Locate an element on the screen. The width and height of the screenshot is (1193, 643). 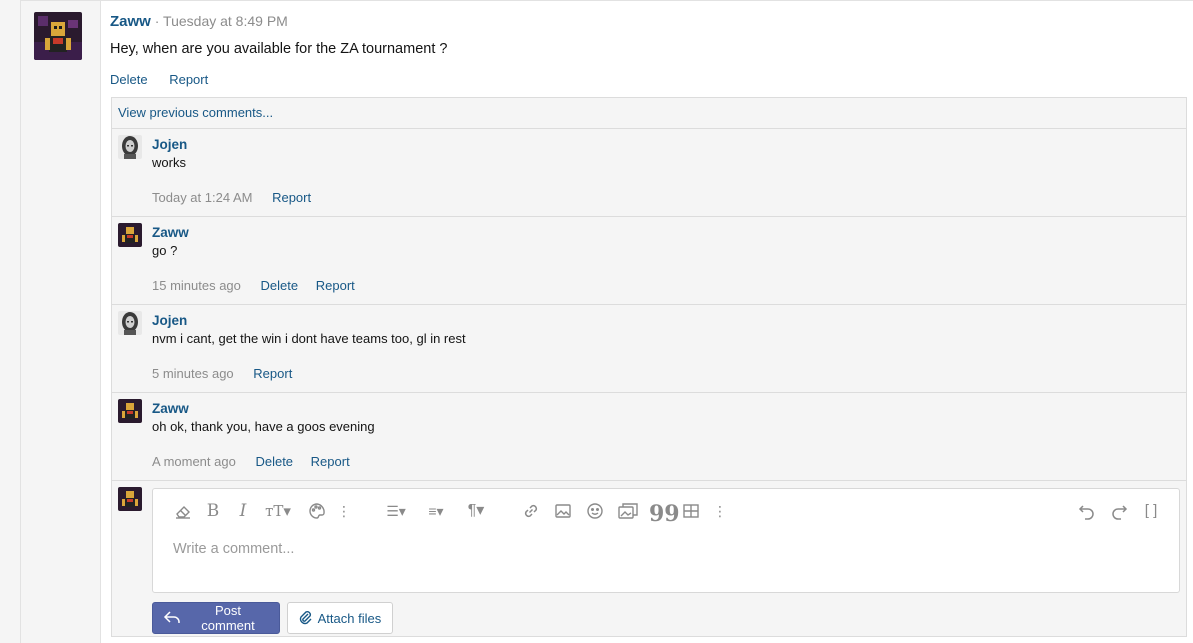
paperclip-icon is located at coordinates (305, 618).